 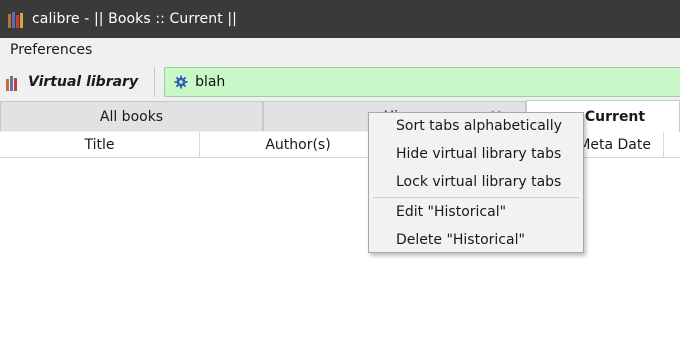 What do you see at coordinates (451, 212) in the screenshot?
I see `menu-item-edit-library: Edit "Historical"` at bounding box center [451, 212].